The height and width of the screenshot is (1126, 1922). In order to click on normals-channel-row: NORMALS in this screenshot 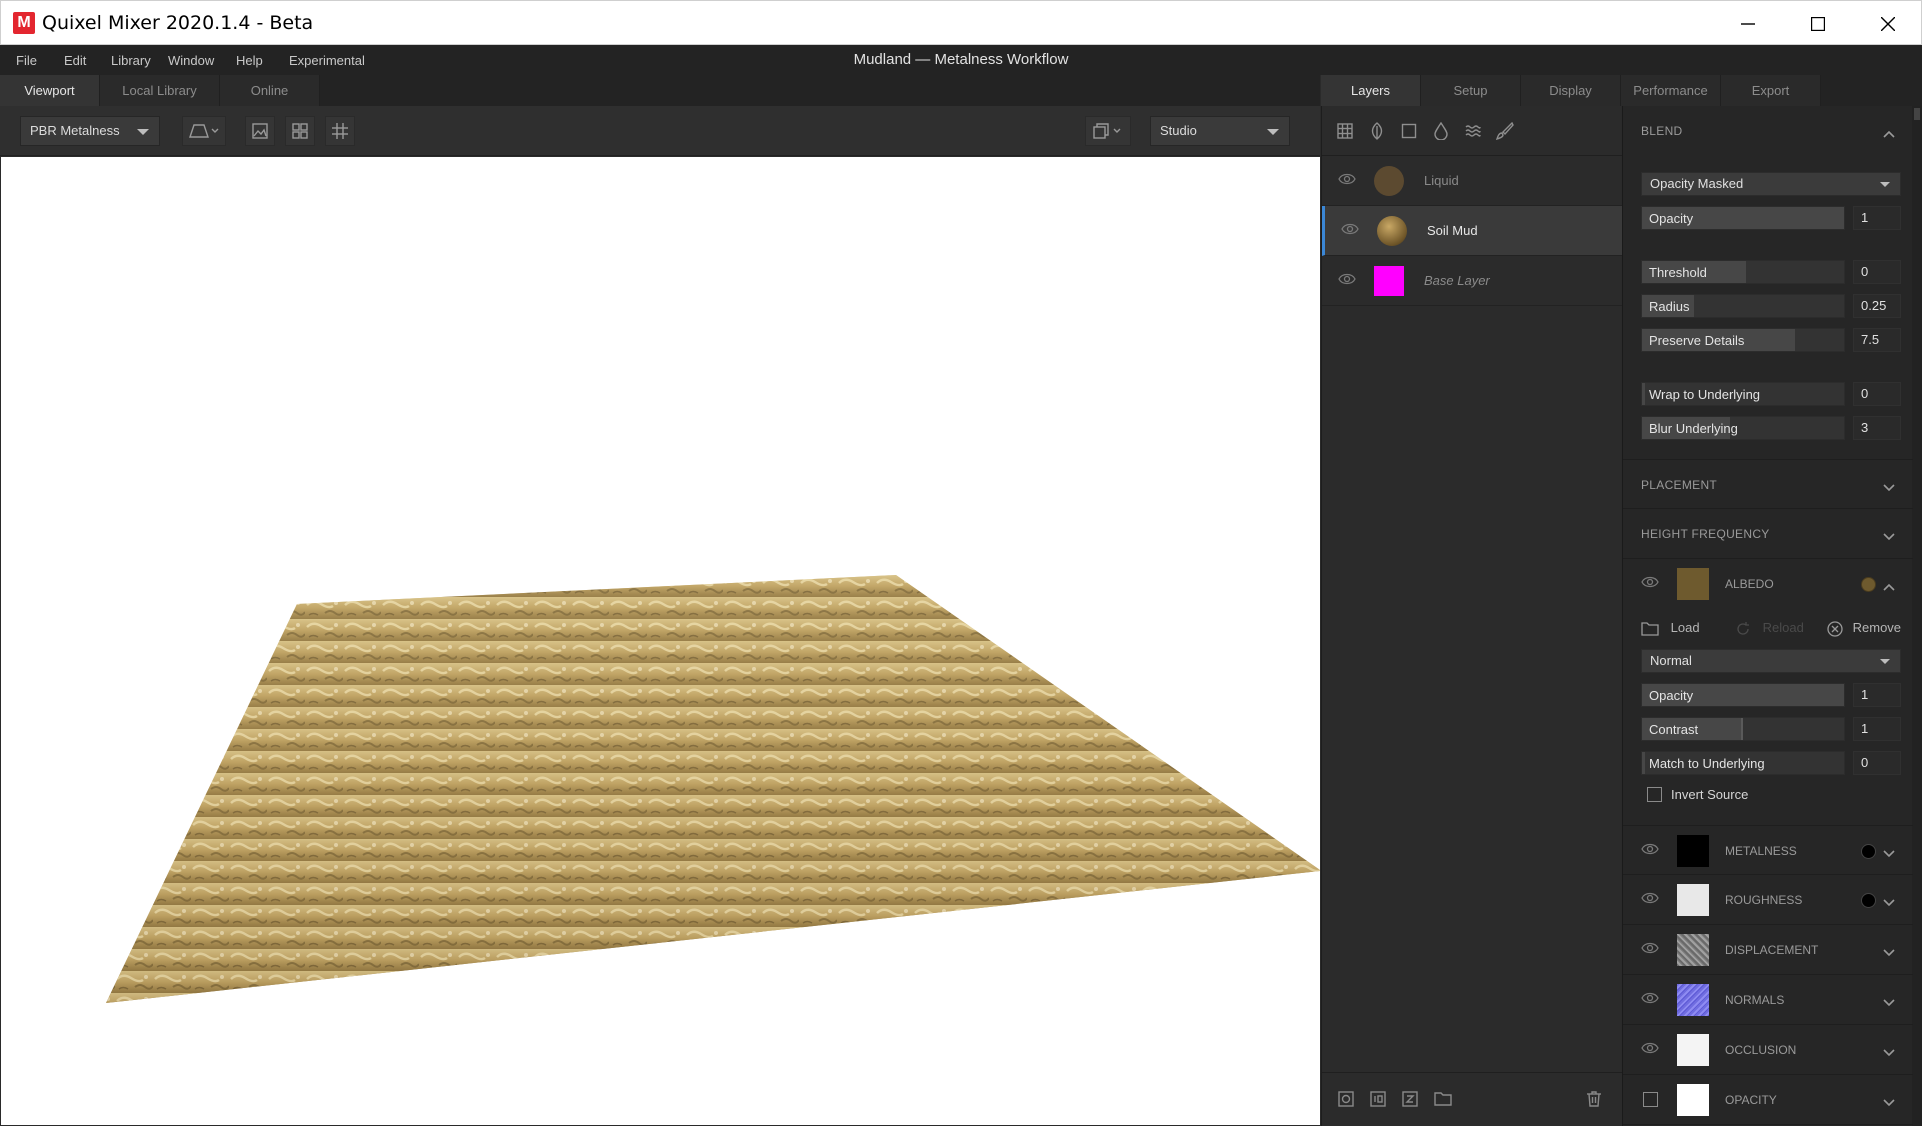, I will do `click(1768, 1000)`.